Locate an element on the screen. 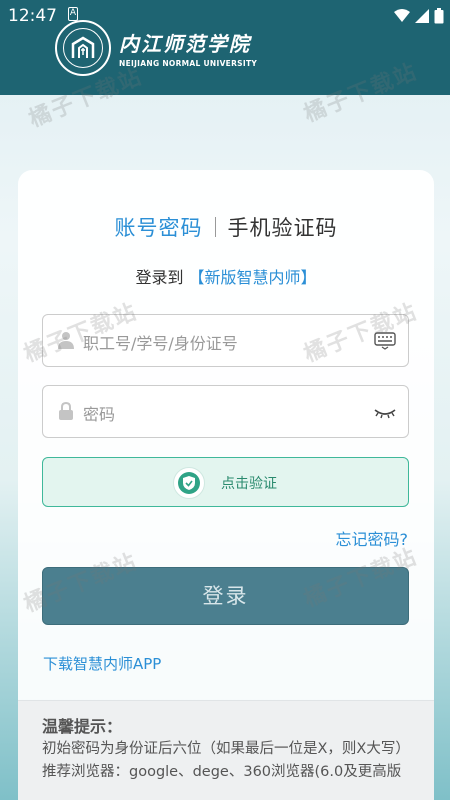 This screenshot has height=800, width=450. status-icons is located at coordinates (419, 16).